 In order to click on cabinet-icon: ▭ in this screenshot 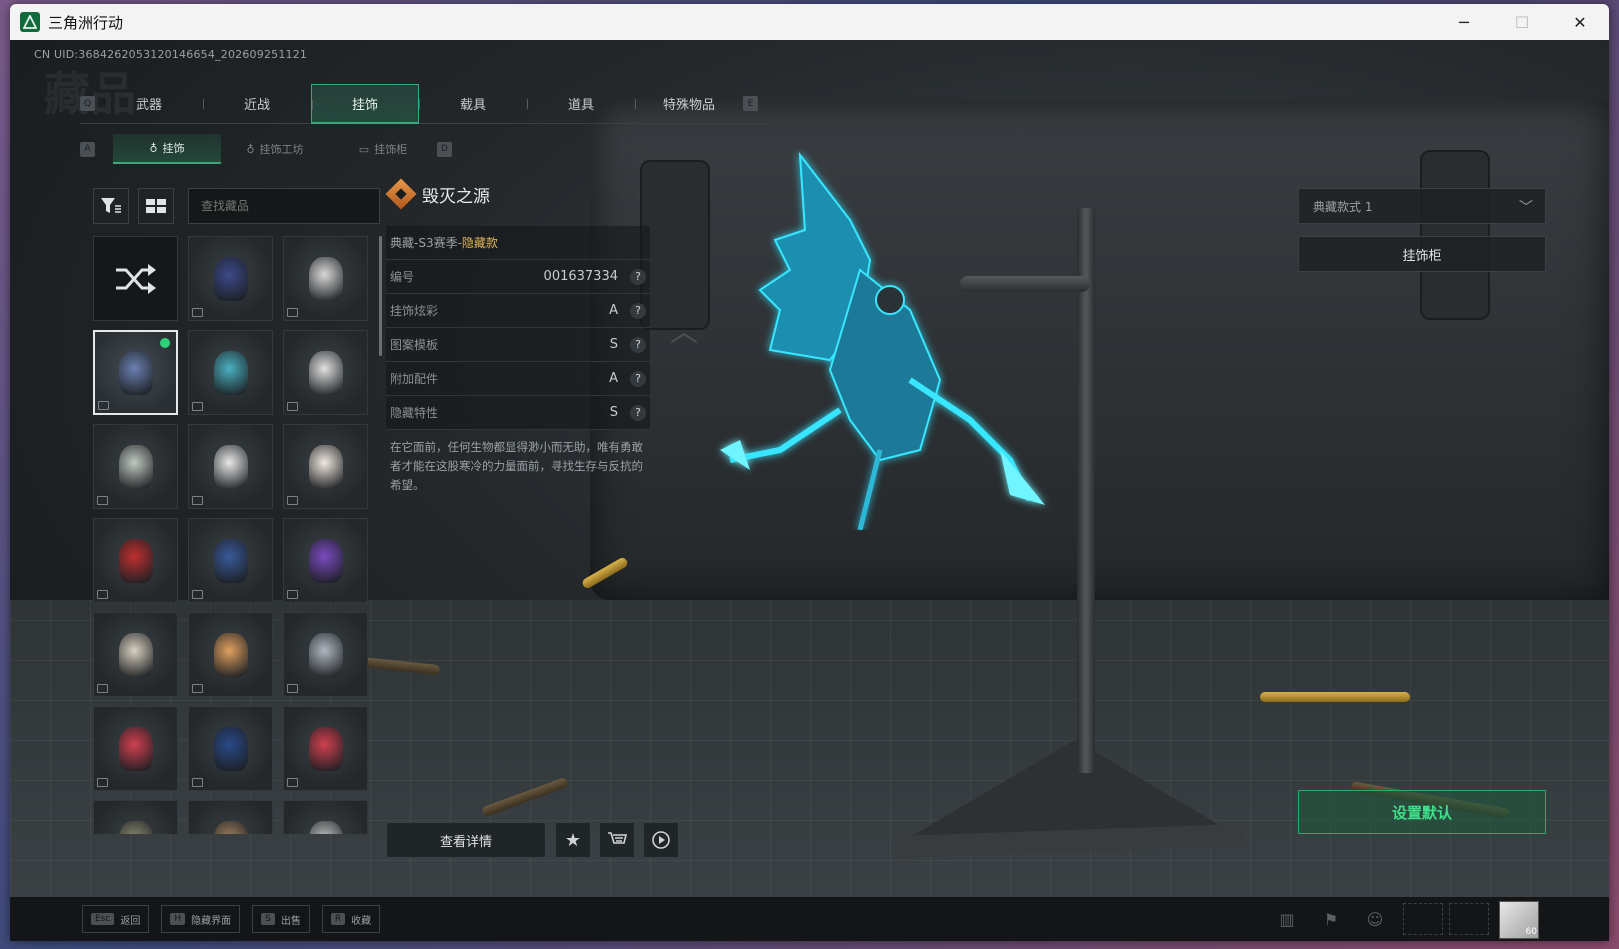, I will do `click(364, 149)`.